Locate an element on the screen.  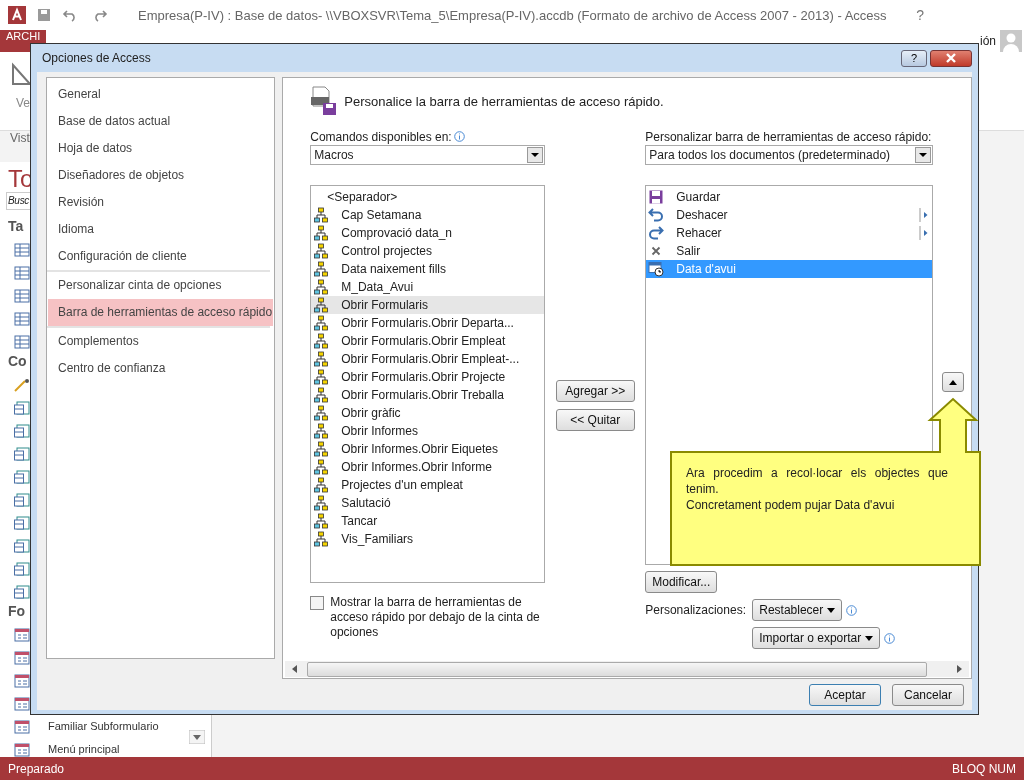
toolbar-item: Deshacer is located at coordinates (789, 215).